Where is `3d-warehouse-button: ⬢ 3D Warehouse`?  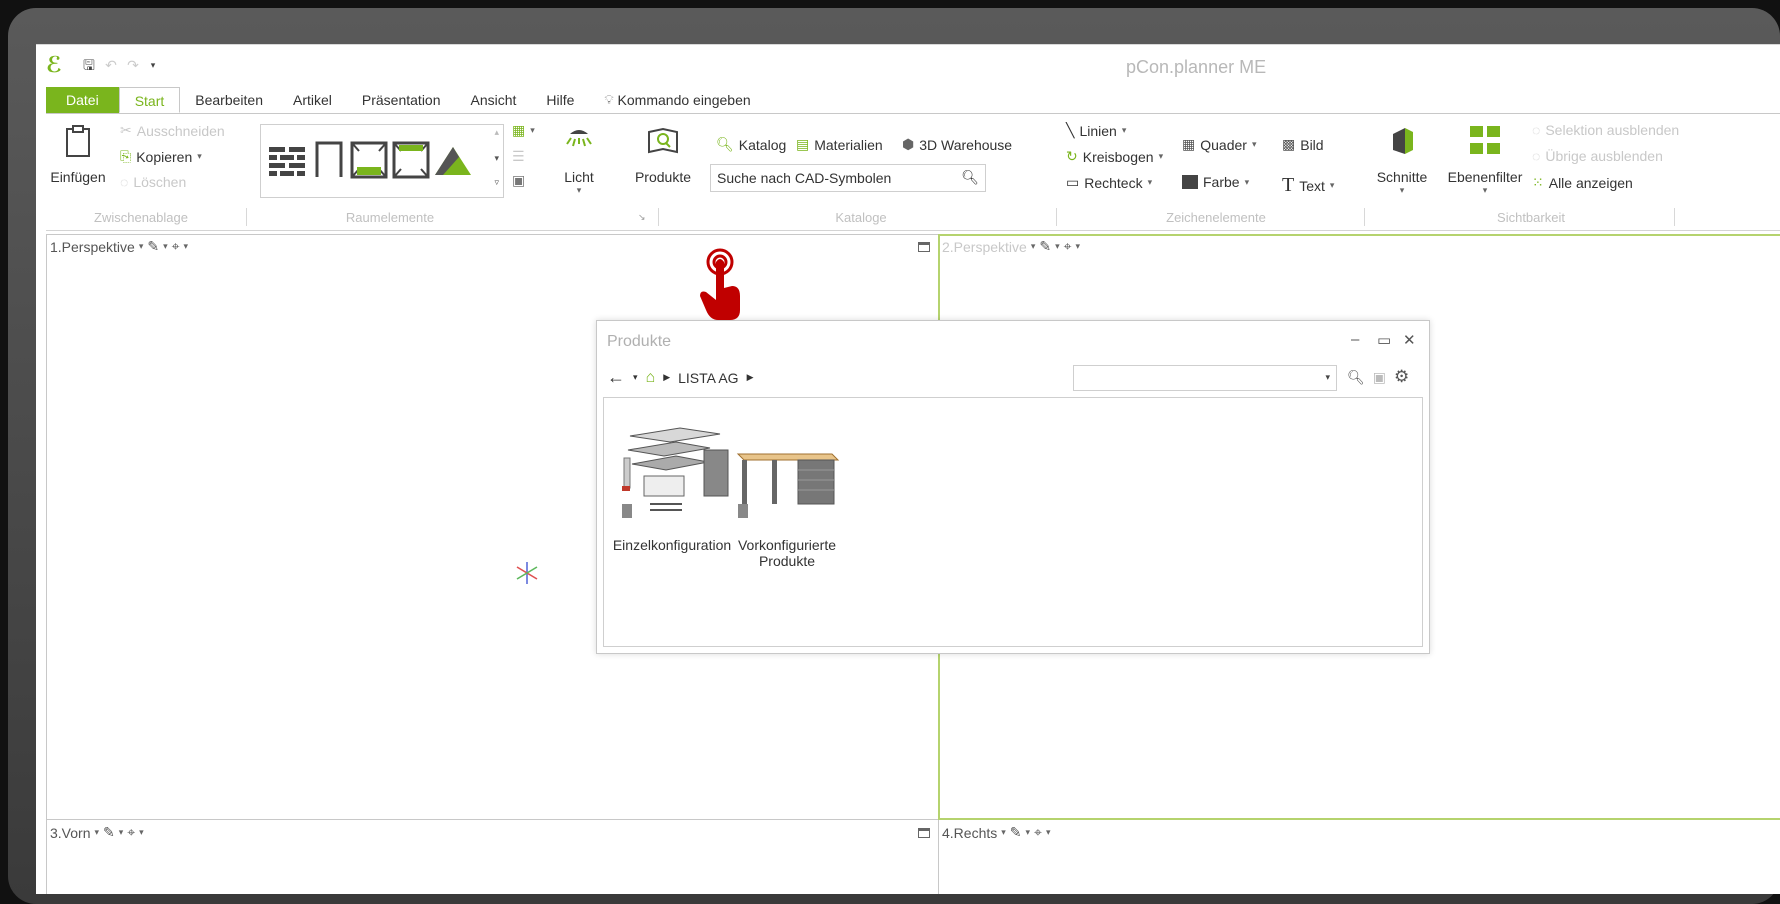
3d-warehouse-button: ⬢ 3D Warehouse is located at coordinates (957, 144).